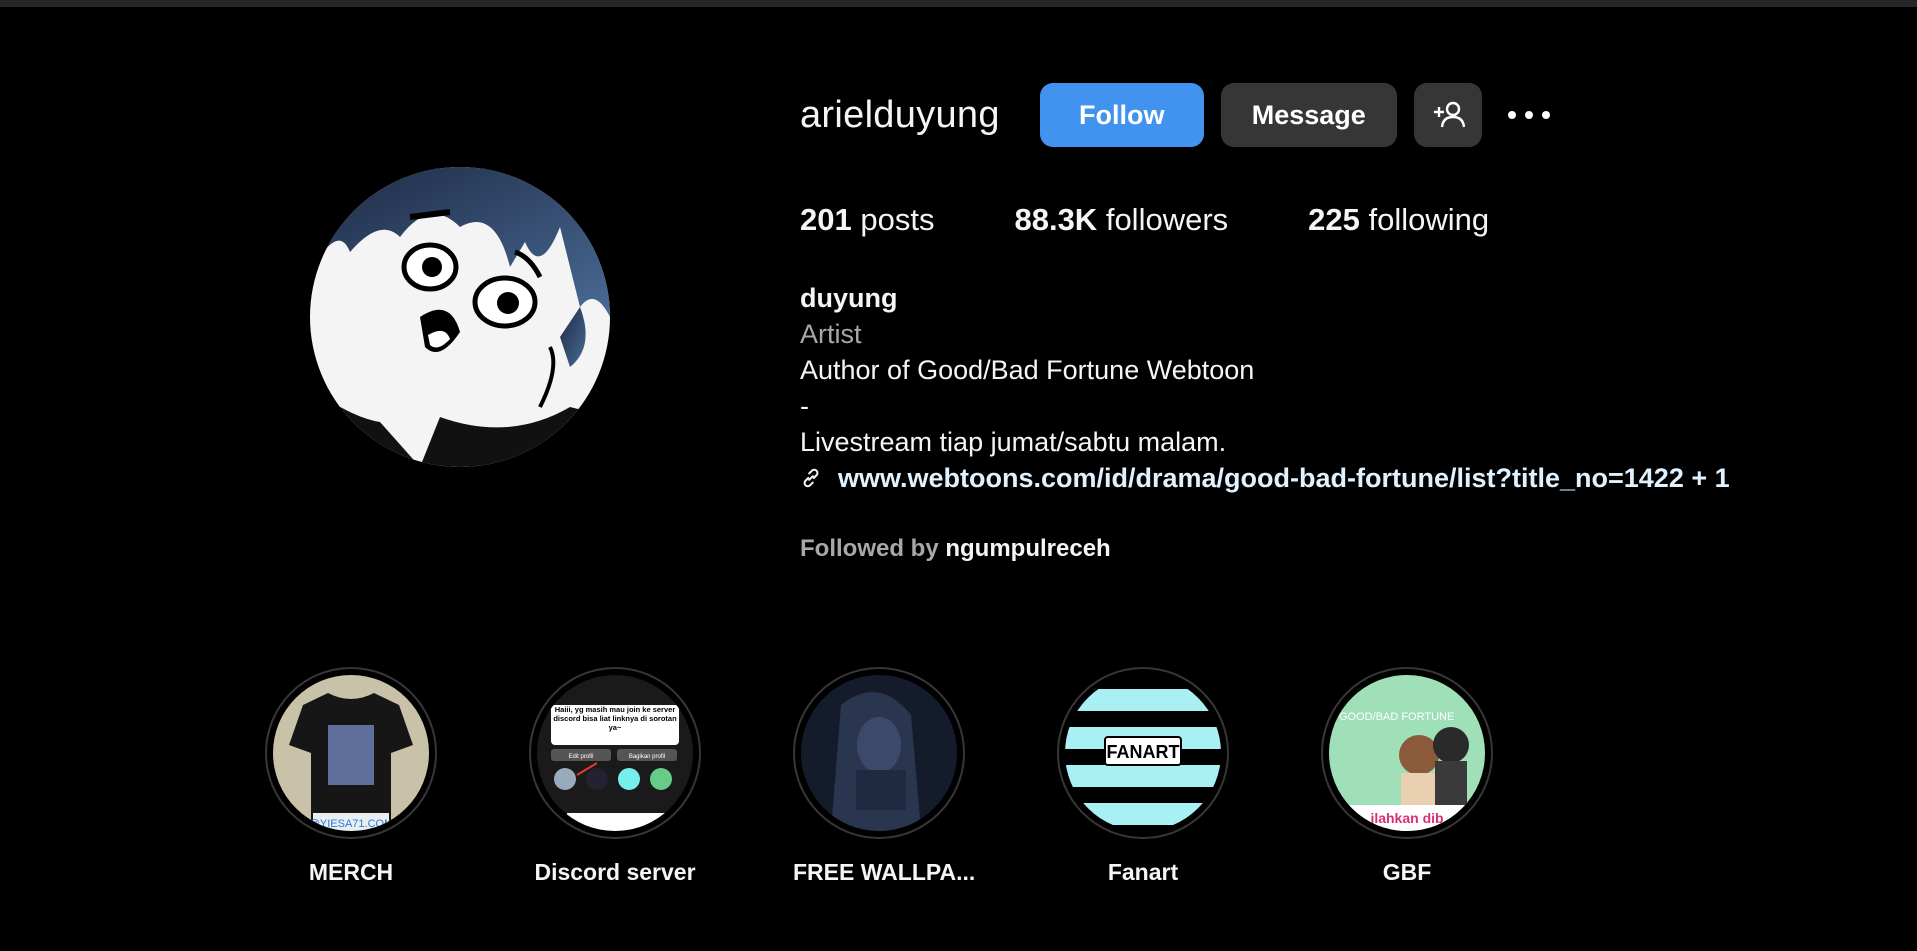  I want to click on discord-cover-edit: Edit profil, so click(580, 757).